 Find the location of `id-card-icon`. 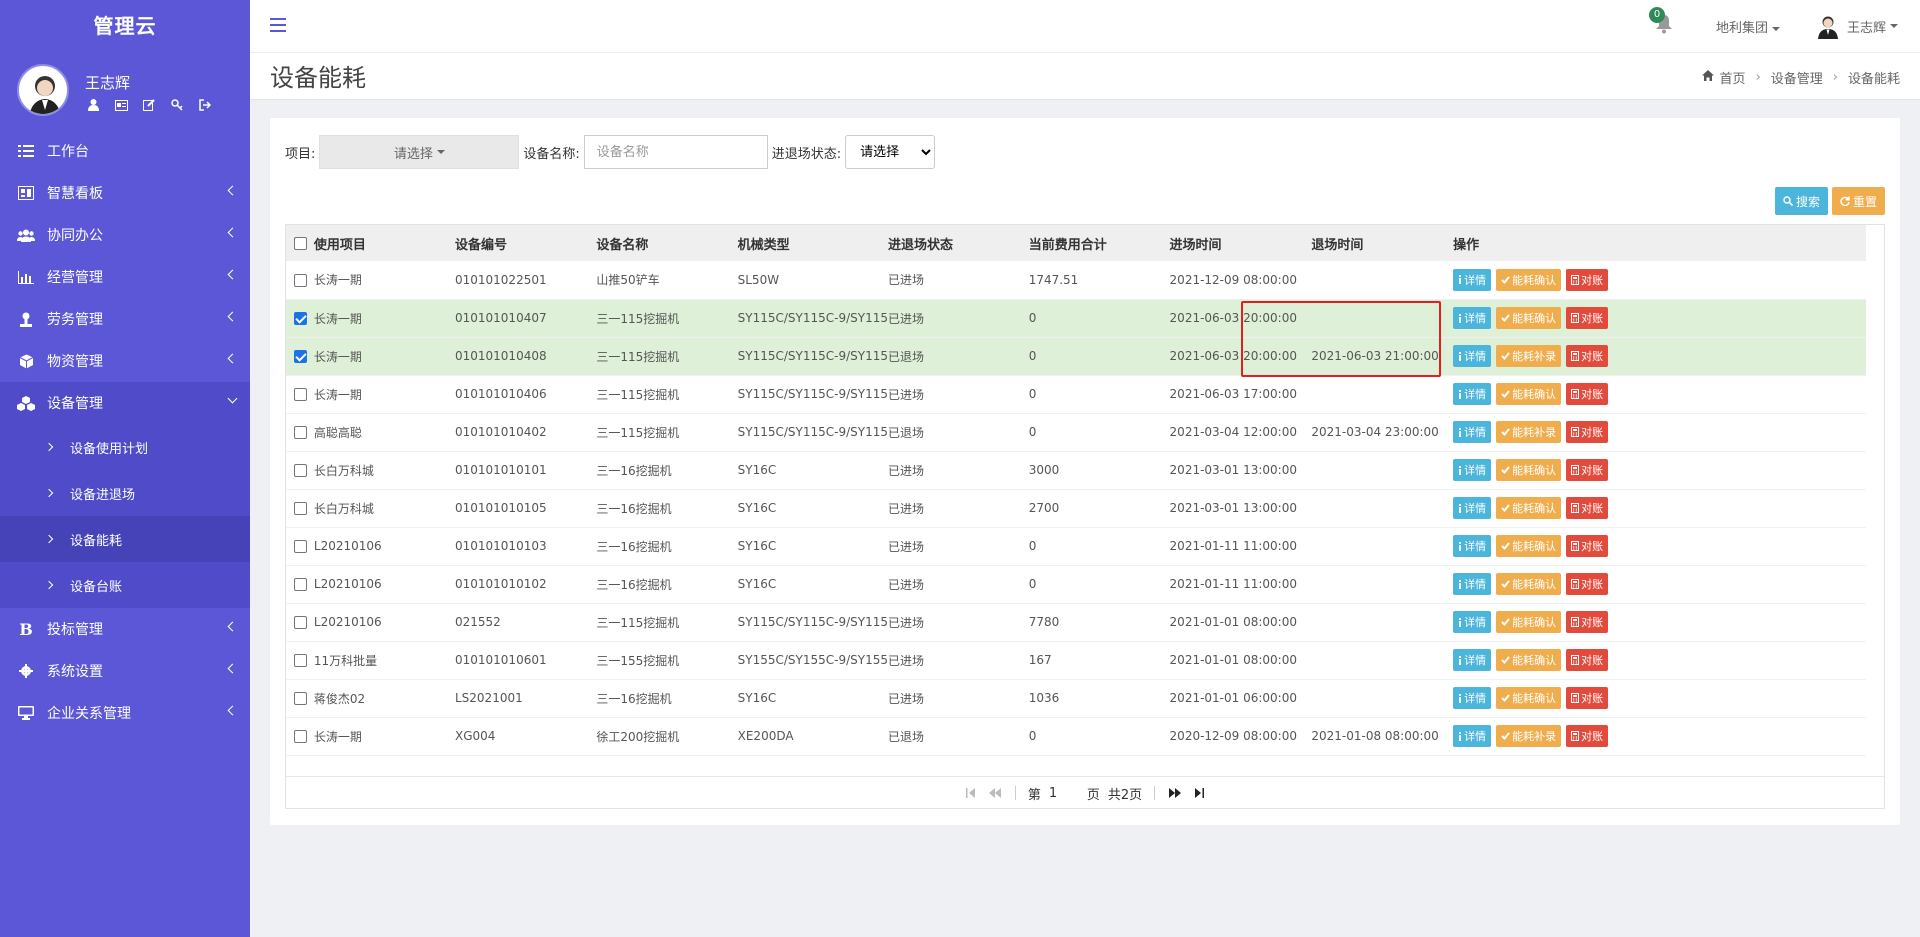

id-card-icon is located at coordinates (121, 105).